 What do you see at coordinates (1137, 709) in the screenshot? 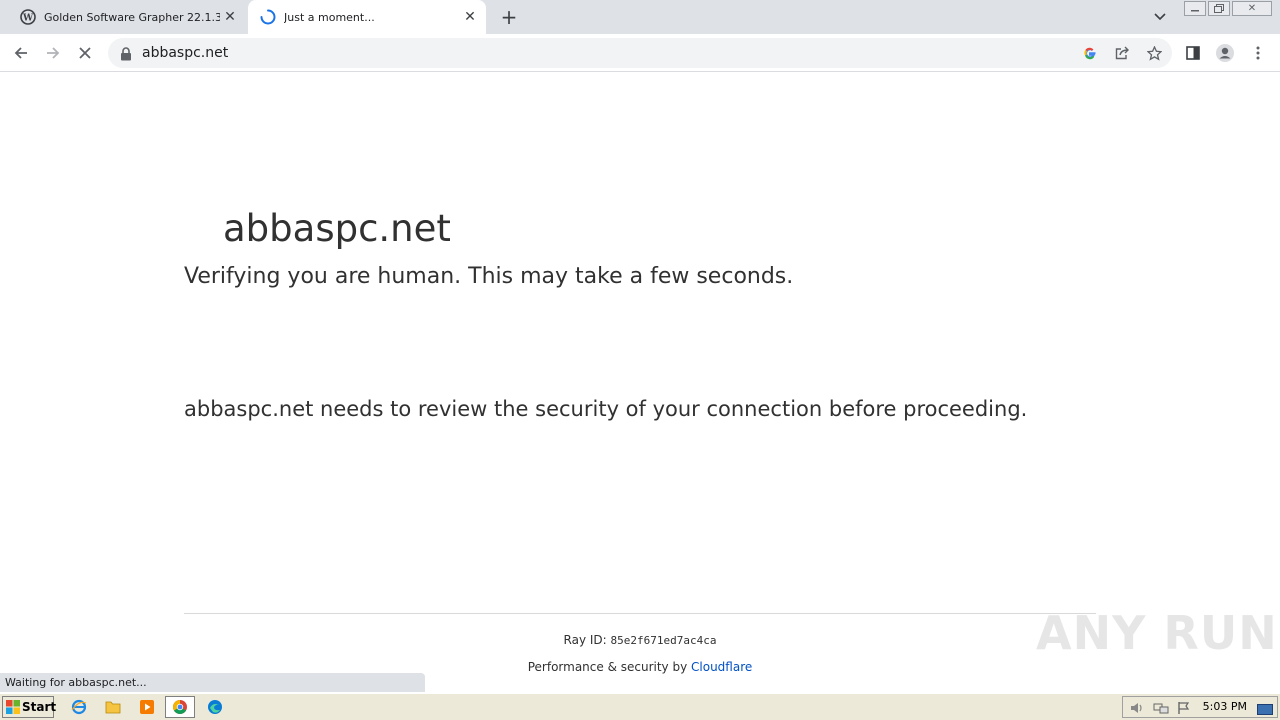
I see `volume-icon` at bounding box center [1137, 709].